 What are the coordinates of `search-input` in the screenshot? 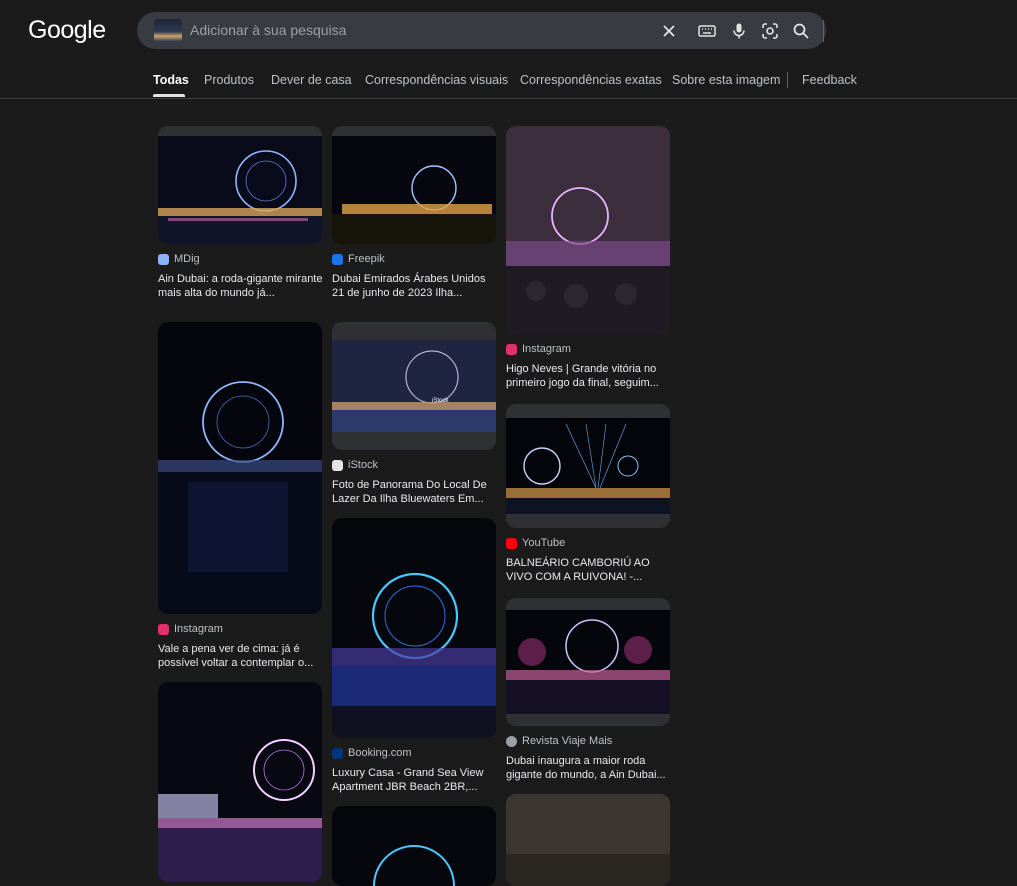 It's located at (390, 30).